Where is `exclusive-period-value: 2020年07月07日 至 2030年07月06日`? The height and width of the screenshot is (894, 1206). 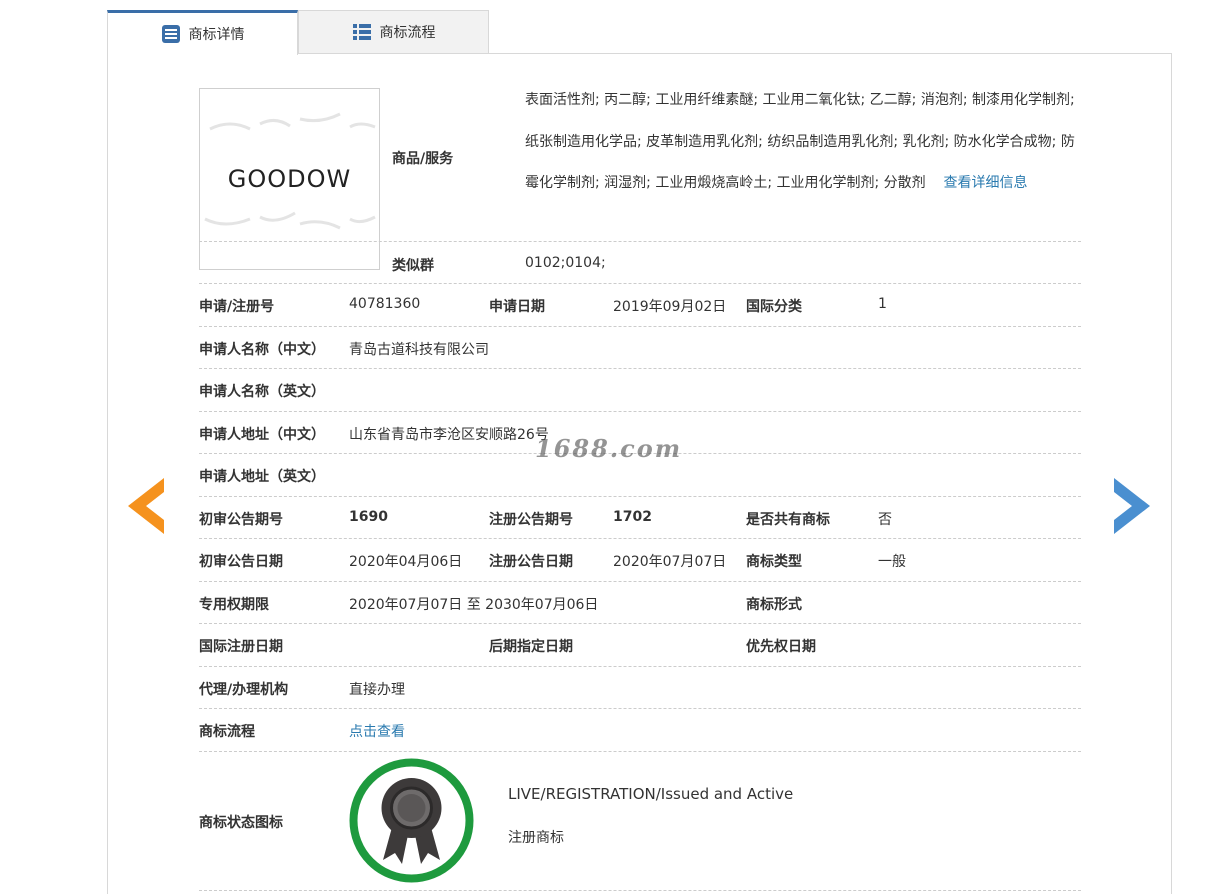
exclusive-period-value: 2020年07月07日 至 2030年07月06日 is located at coordinates (474, 604).